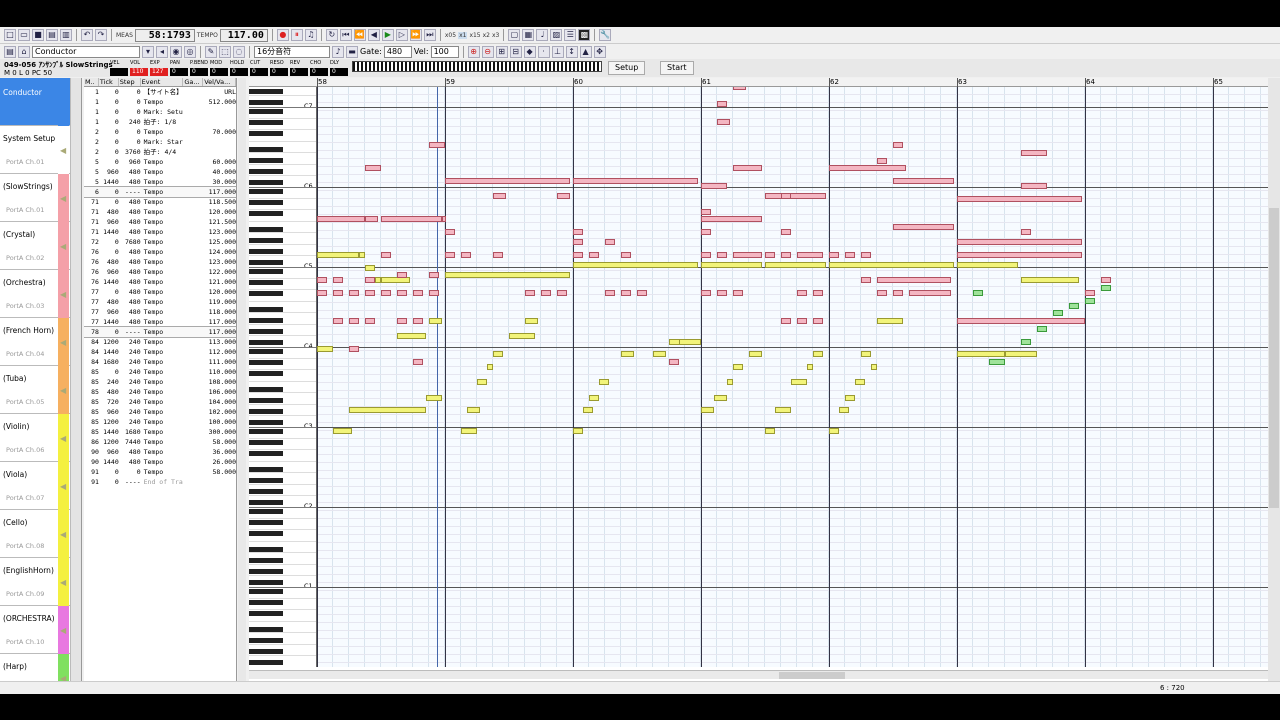  Describe the element at coordinates (40, 198) in the screenshot. I see `track-item: (SlowStrings) PortA Ch.01 ◀` at that location.